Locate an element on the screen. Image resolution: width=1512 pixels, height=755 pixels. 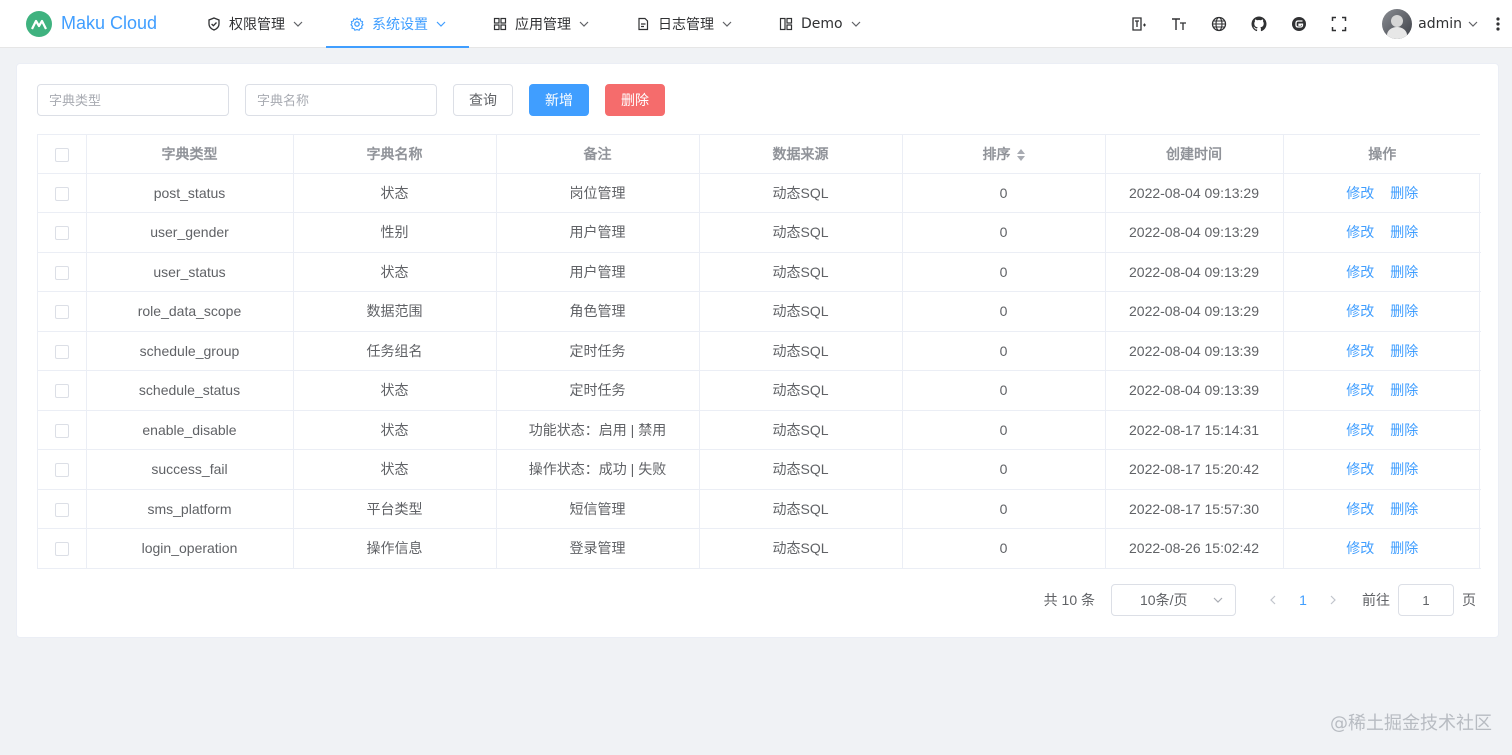
more-vertical-icon is located at coordinates (1498, 24).